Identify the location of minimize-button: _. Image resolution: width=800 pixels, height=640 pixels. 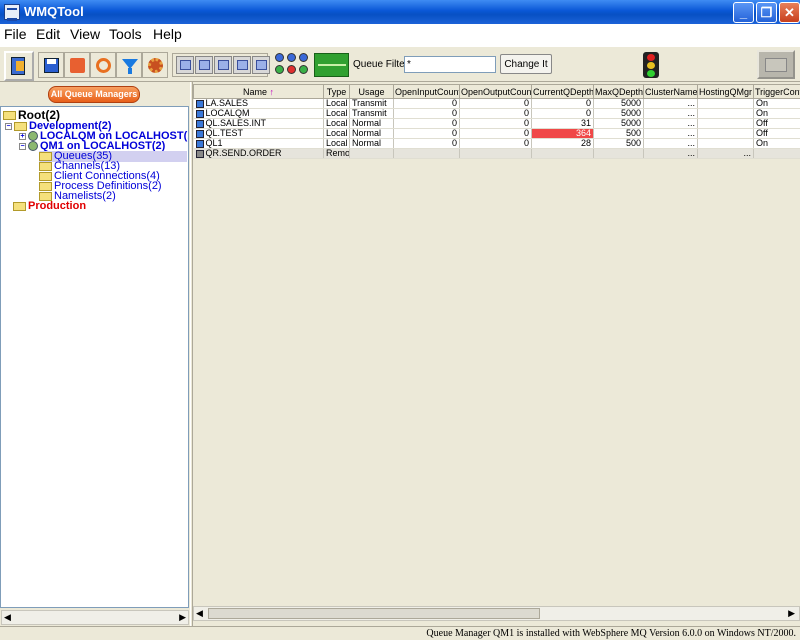
(743, 12).